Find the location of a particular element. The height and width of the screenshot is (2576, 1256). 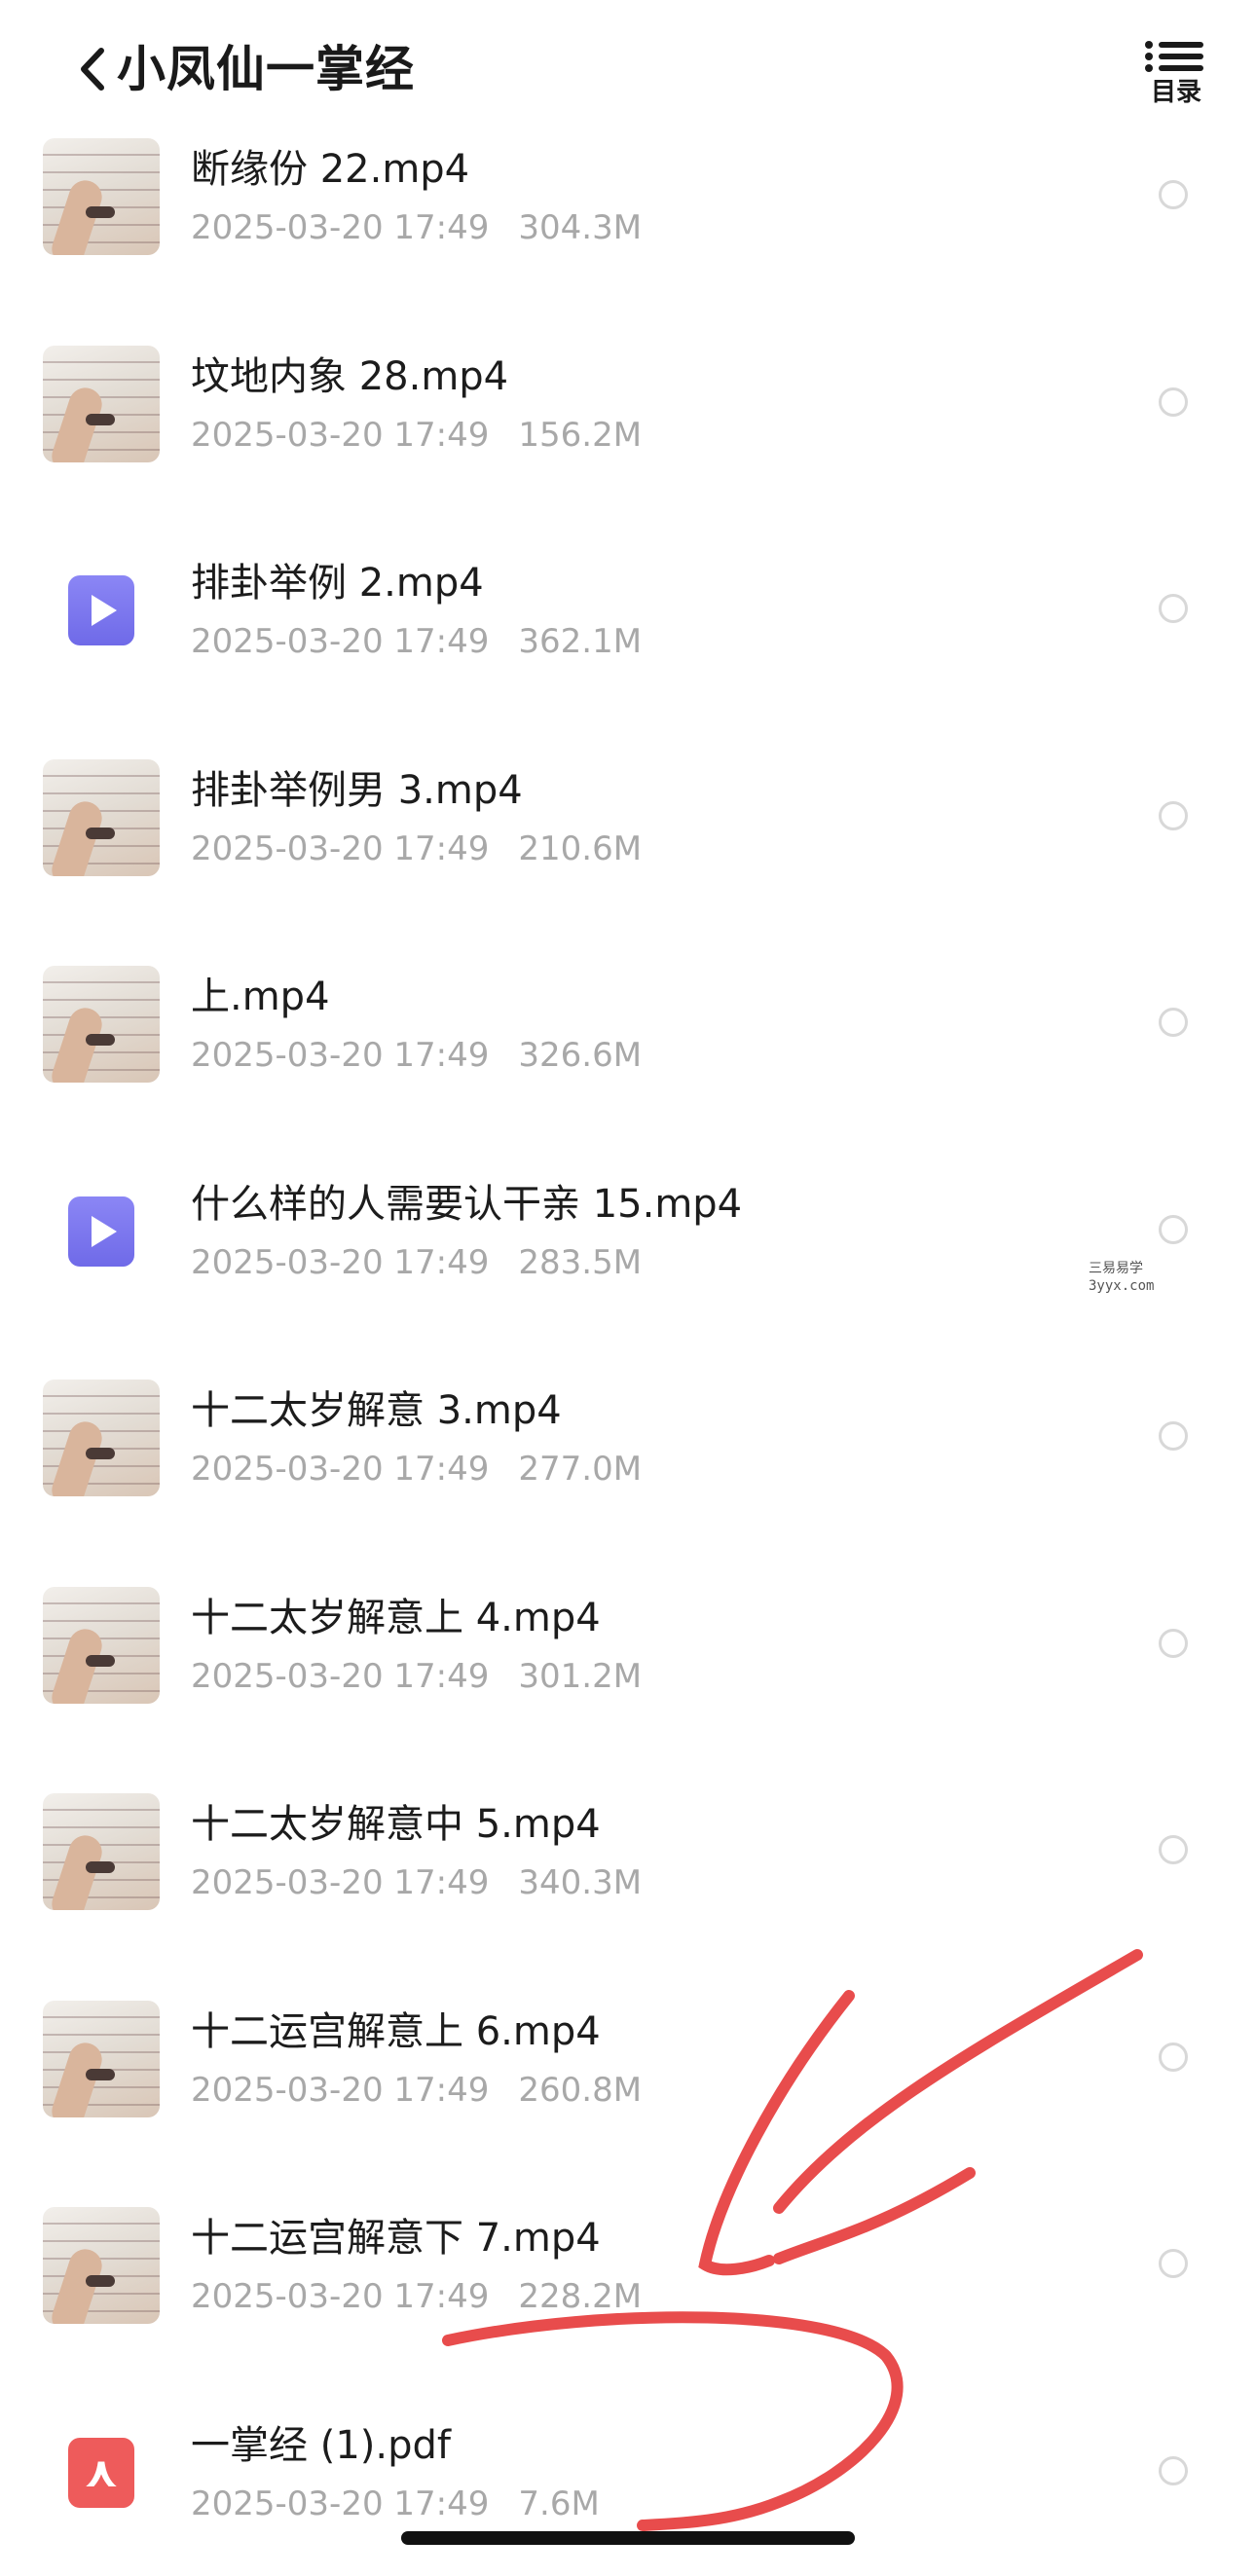

back-chevron-icon is located at coordinates (94, 69).